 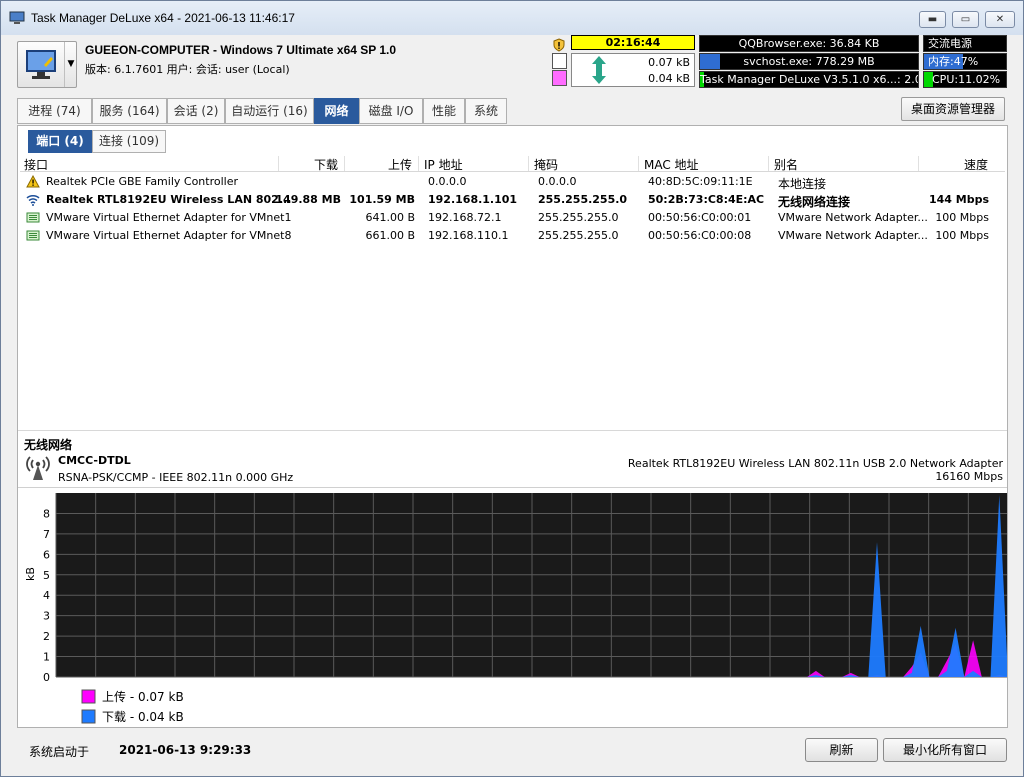 I want to click on tab-system: 系统, so click(x=486, y=111).